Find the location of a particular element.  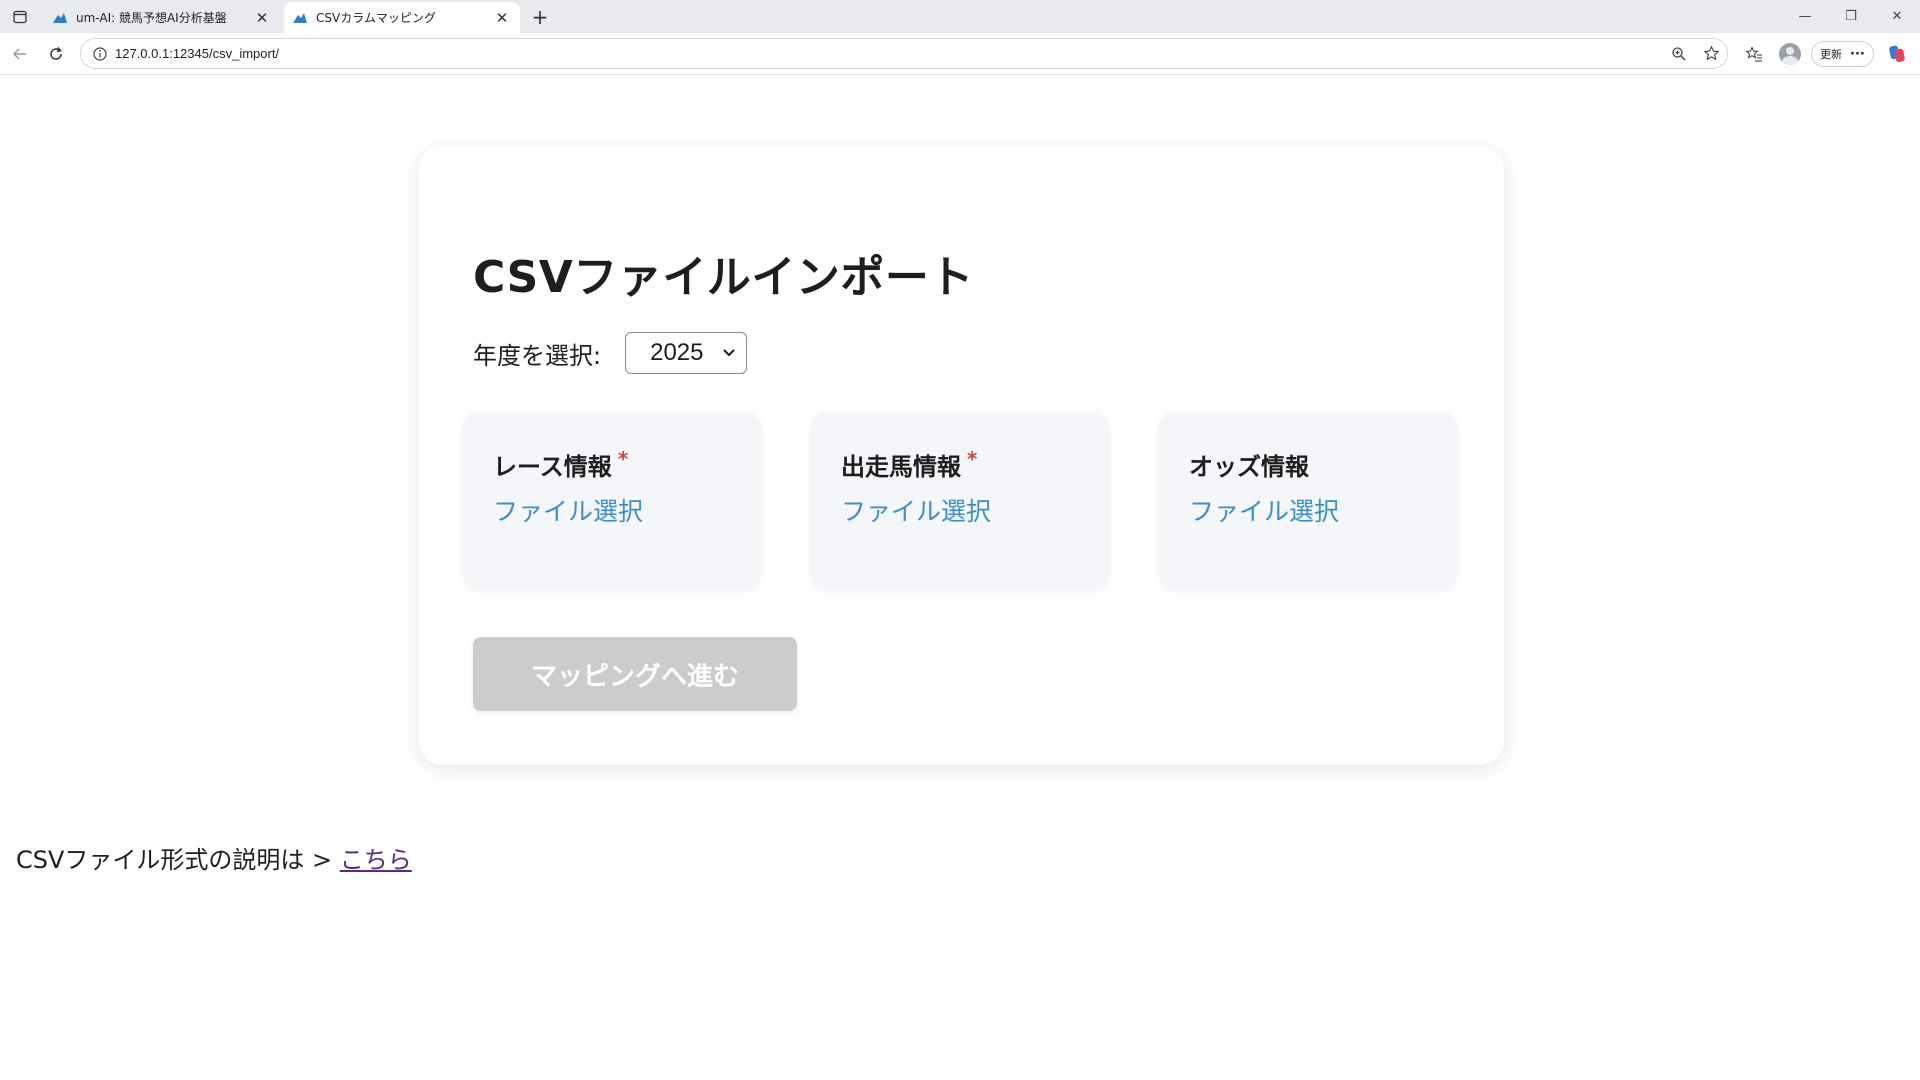

upload-label: 出走馬情報 * is located at coordinates (909, 464).